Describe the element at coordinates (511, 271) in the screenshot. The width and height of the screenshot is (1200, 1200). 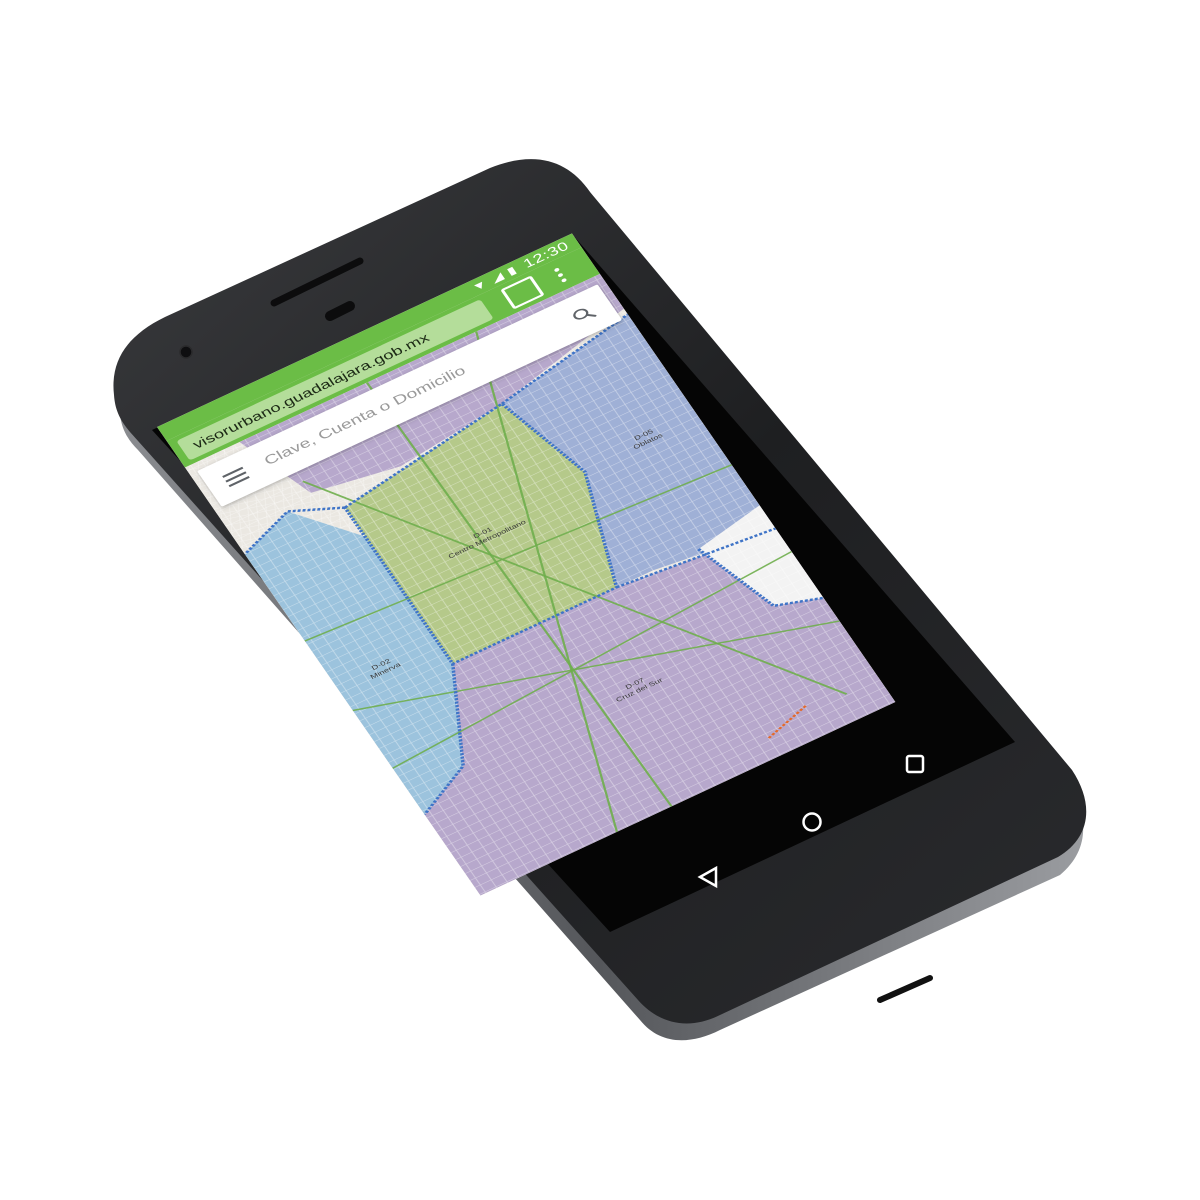
I see `battery-icon: ▮` at that location.